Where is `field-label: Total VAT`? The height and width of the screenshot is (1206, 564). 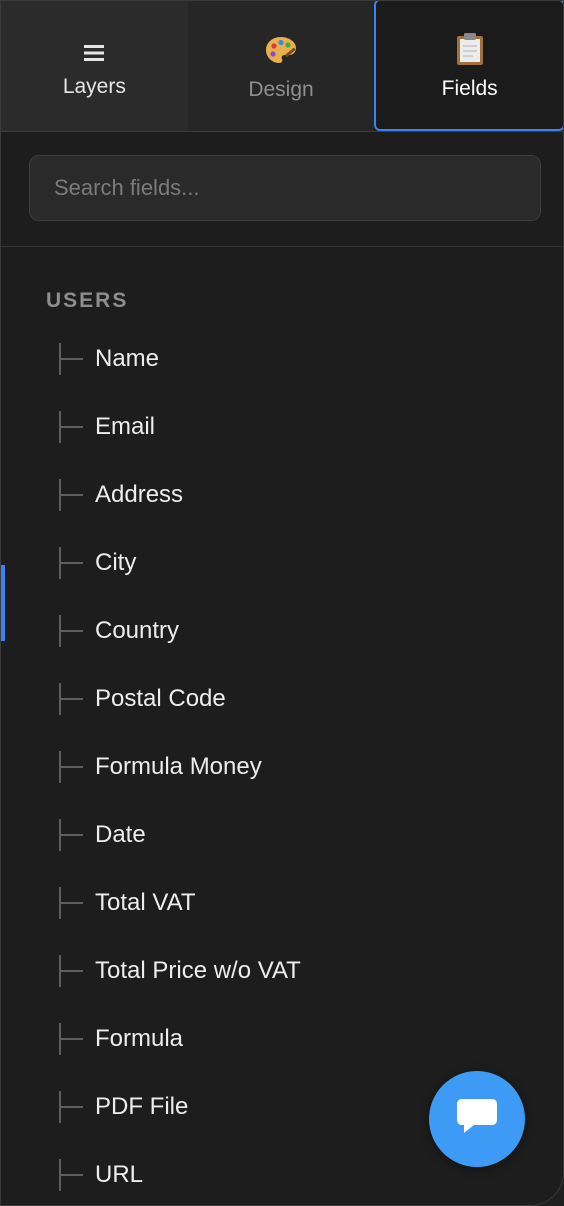
field-label: Total VAT is located at coordinates (145, 902).